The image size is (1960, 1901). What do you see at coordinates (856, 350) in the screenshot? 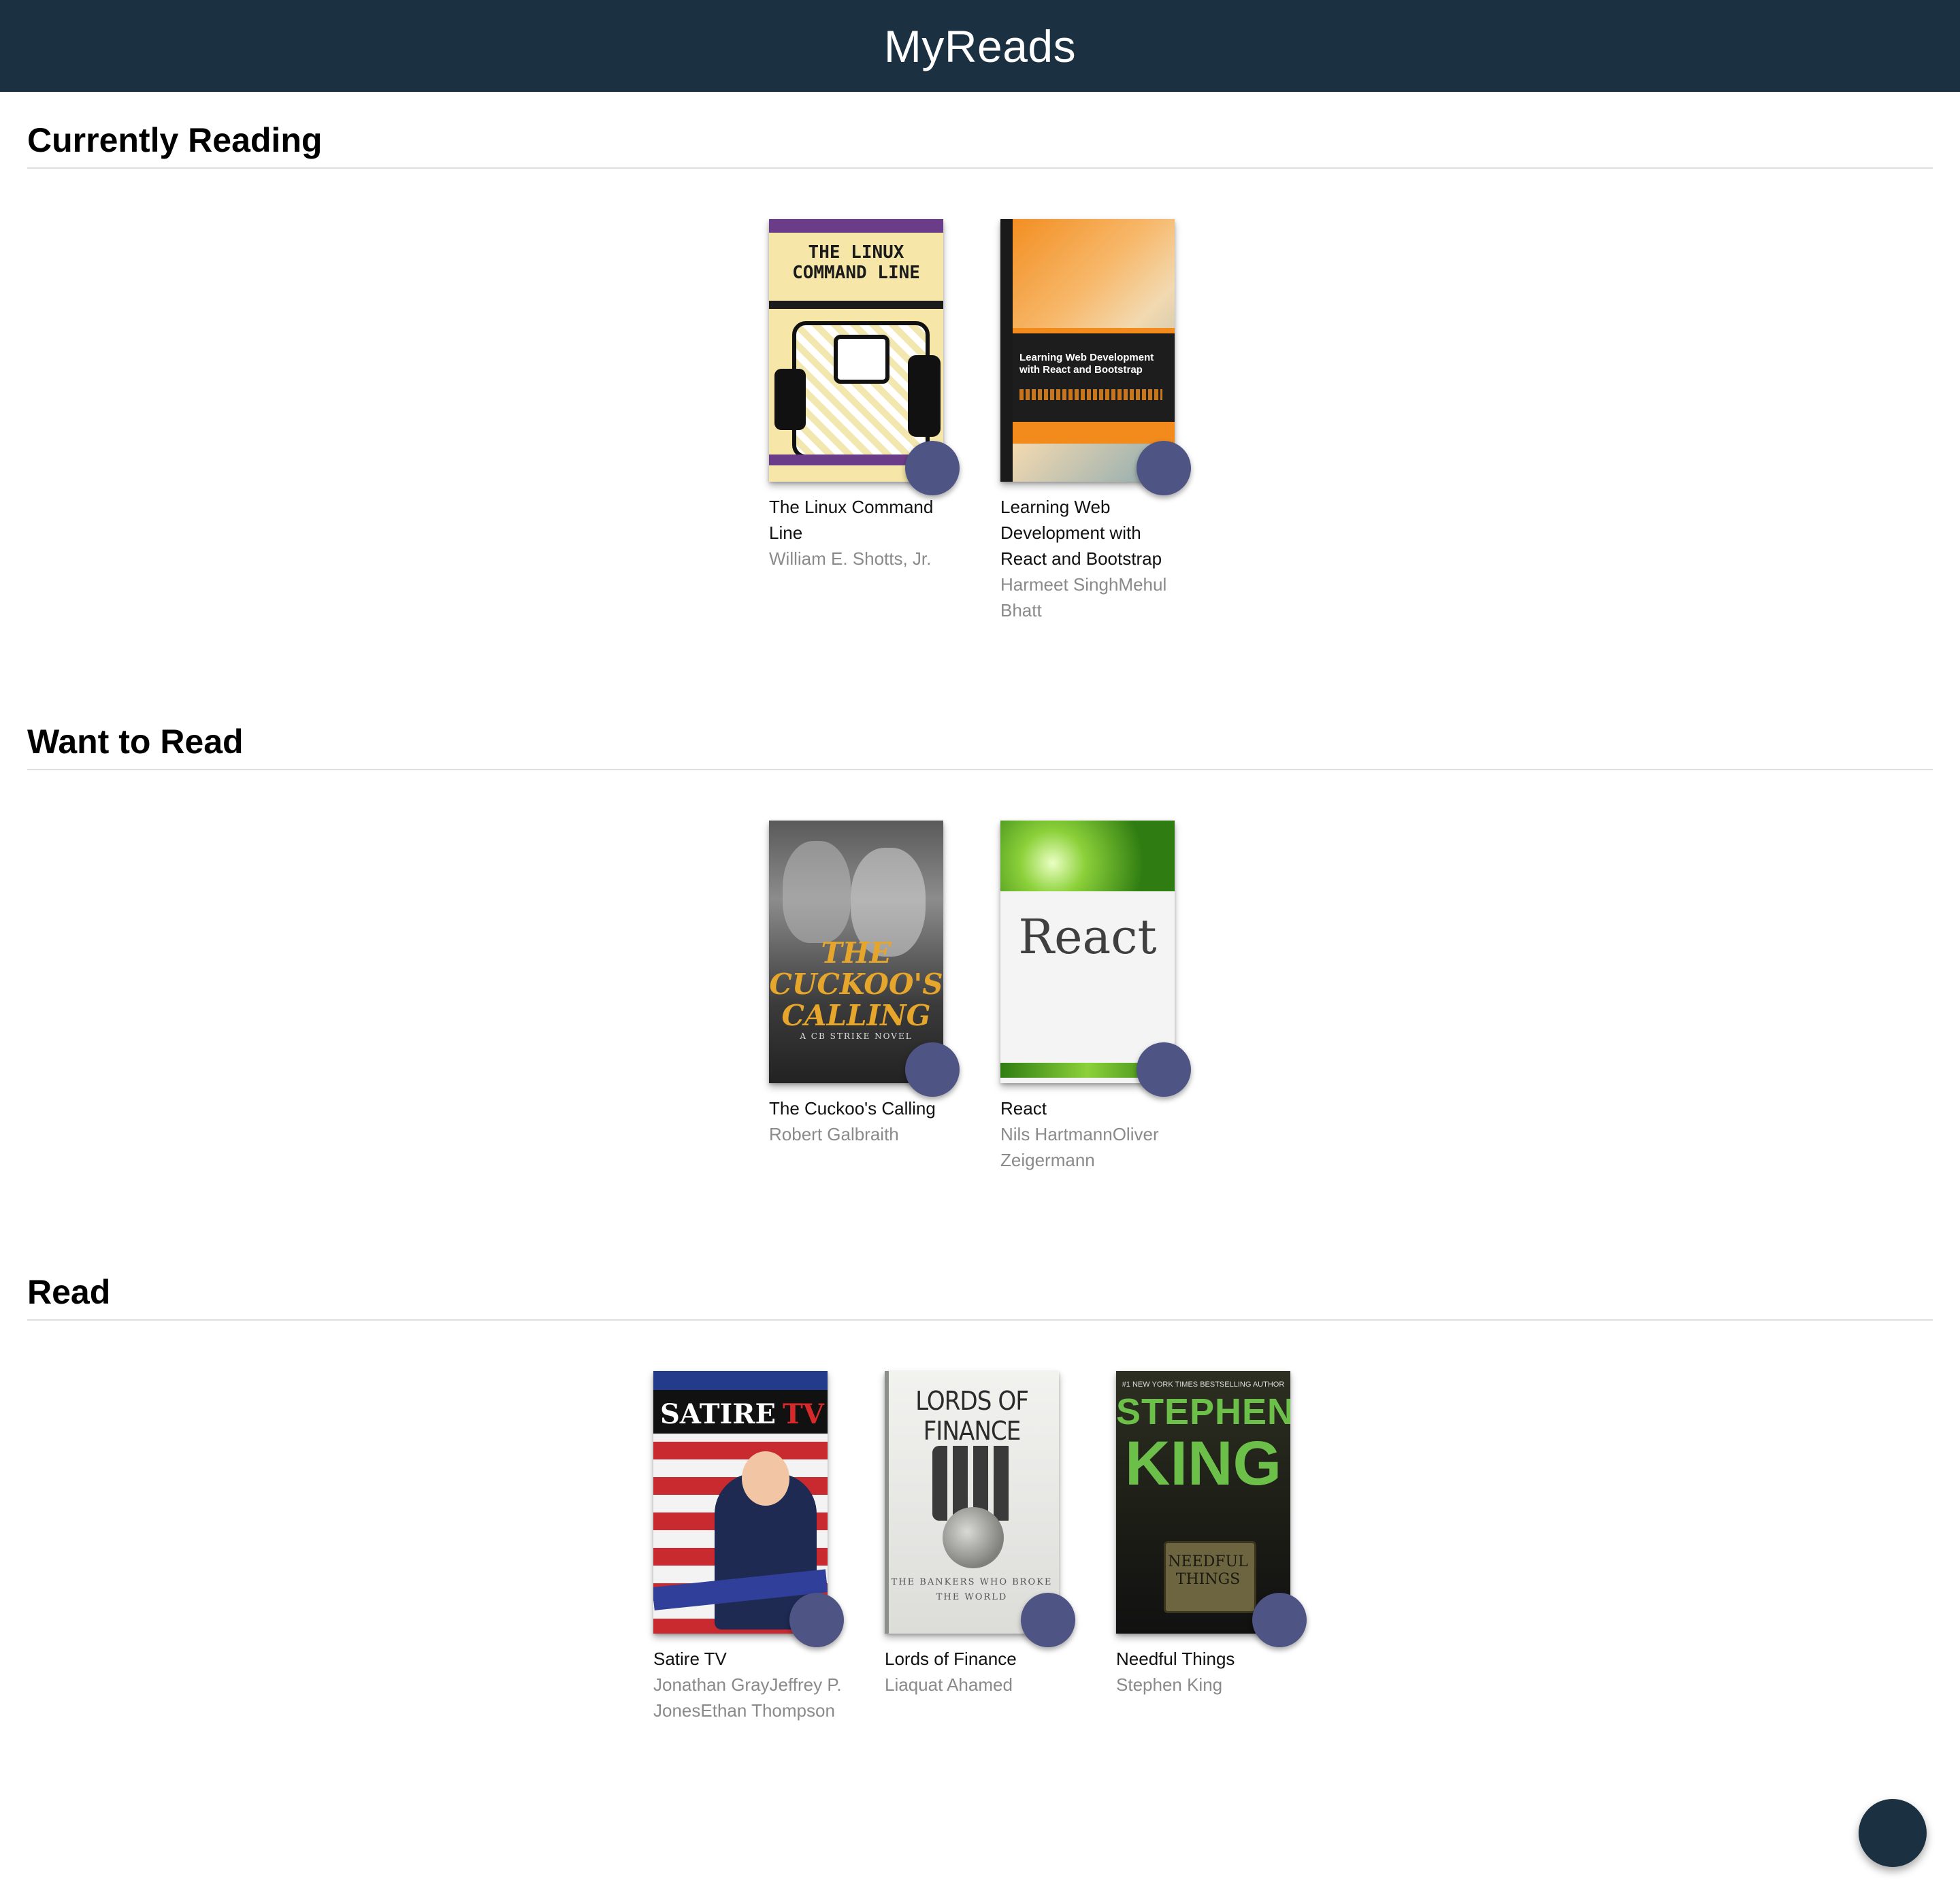
I see `cover-image: THE LINUX COMMAND LINE` at bounding box center [856, 350].